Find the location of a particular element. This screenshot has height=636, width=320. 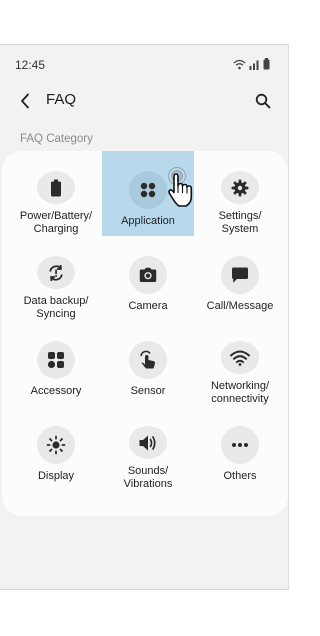

category-label: Sounds/ Vibrations is located at coordinates (148, 477).